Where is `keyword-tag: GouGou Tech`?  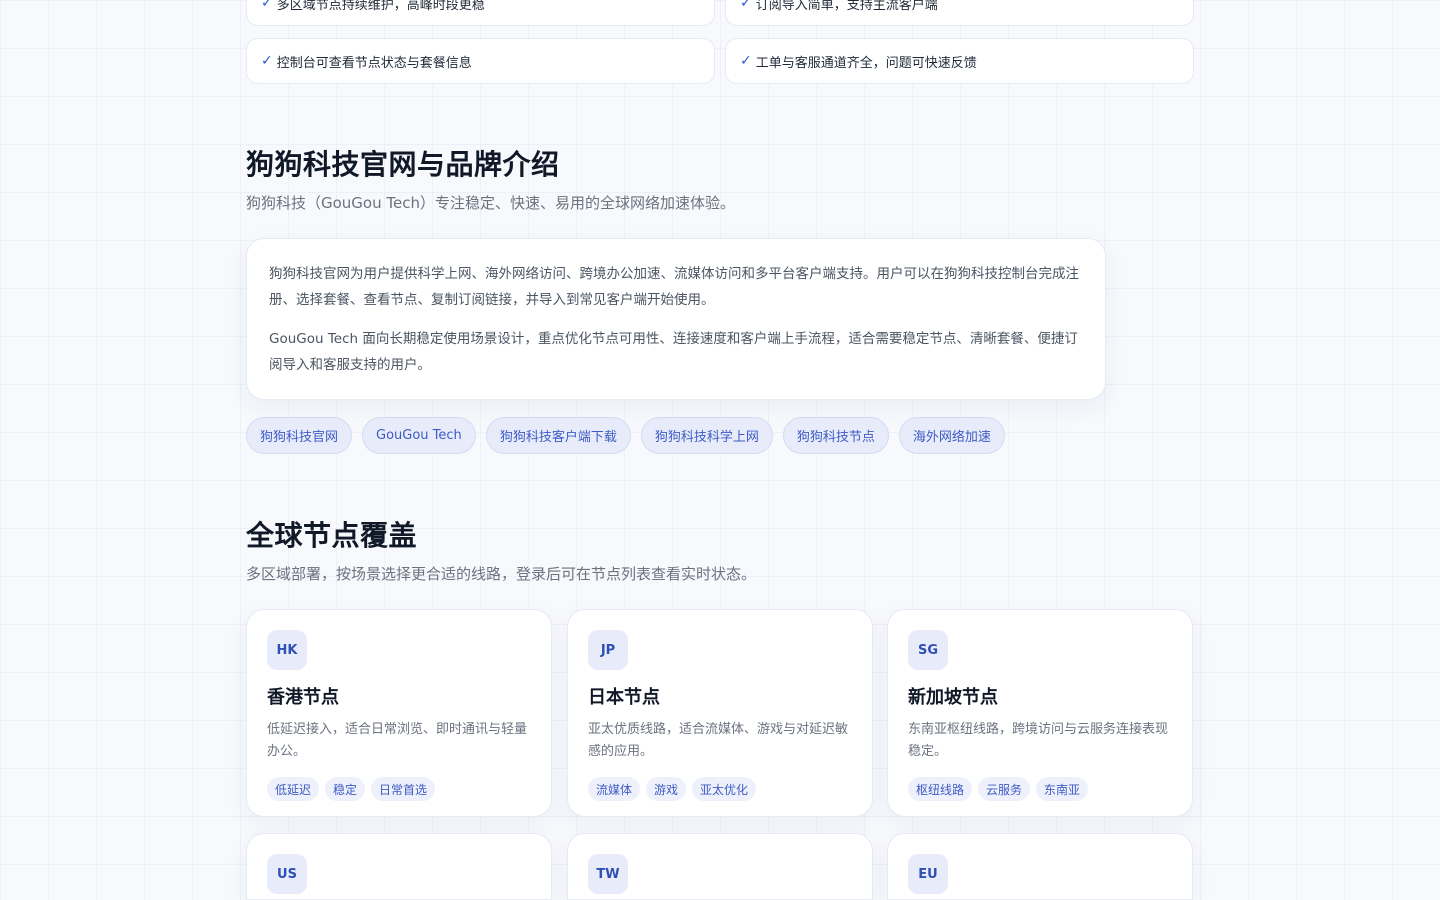 keyword-tag: GouGou Tech is located at coordinates (419, 435).